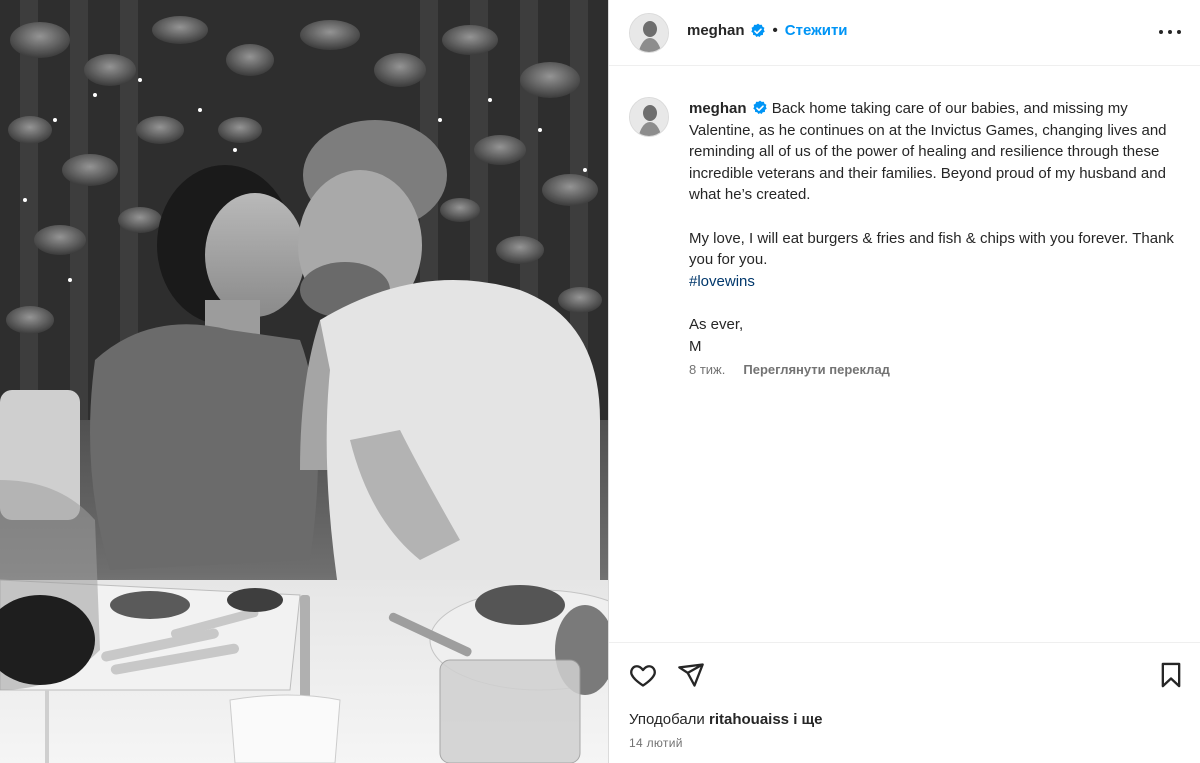  I want to click on likes-summary: Уподобали ritahouaiss і ще, so click(726, 719).